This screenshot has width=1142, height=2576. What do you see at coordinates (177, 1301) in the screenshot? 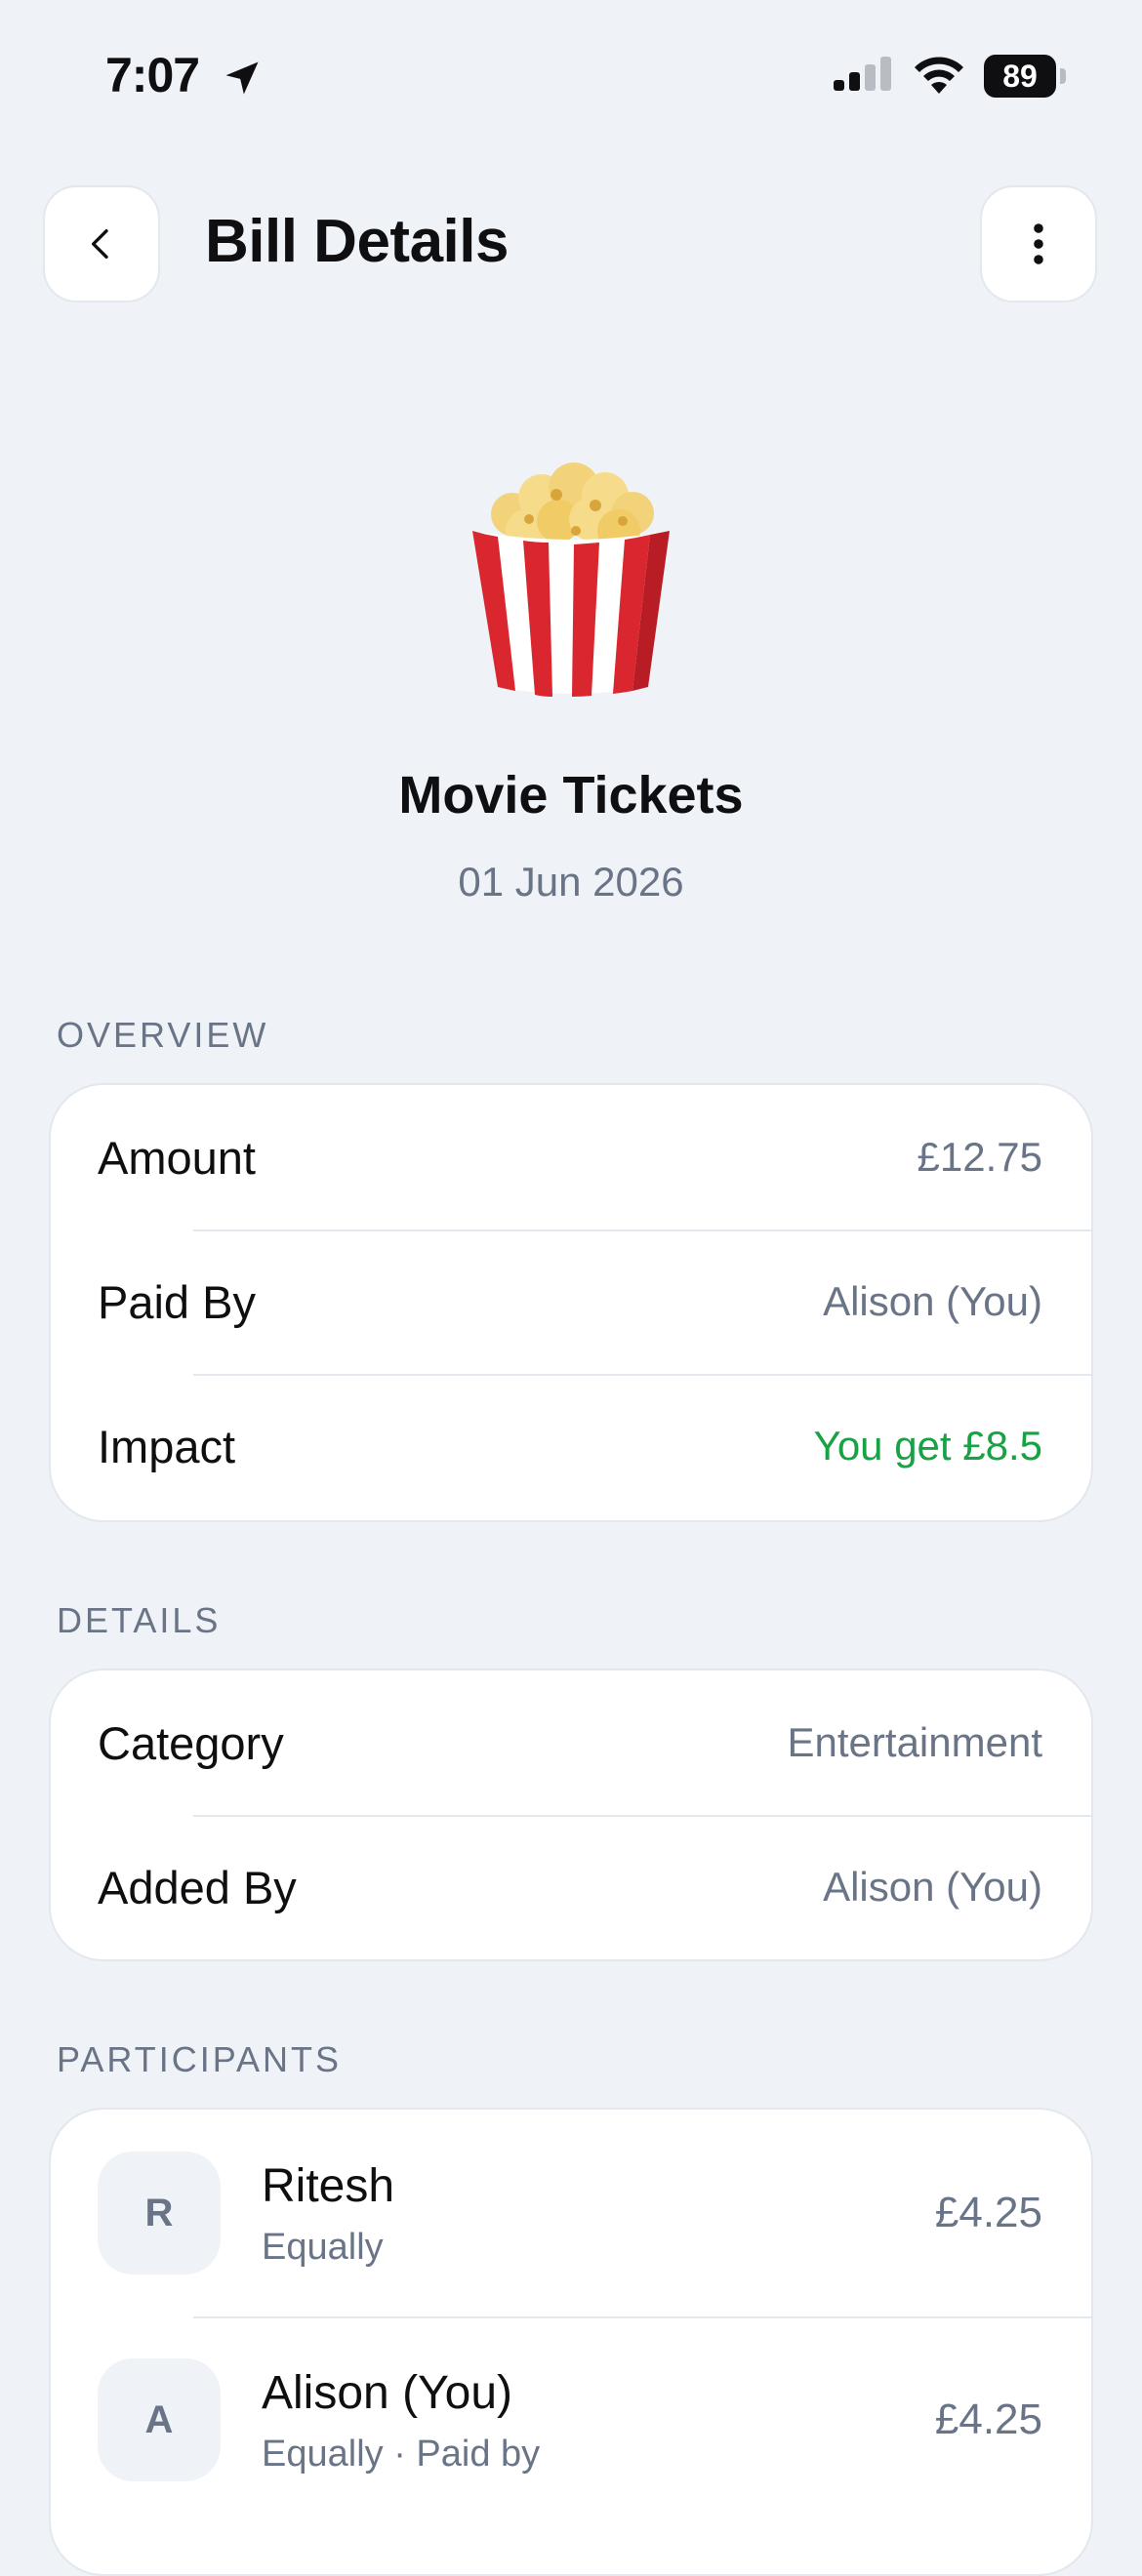
I see `paid-by-label: Paid By` at bounding box center [177, 1301].